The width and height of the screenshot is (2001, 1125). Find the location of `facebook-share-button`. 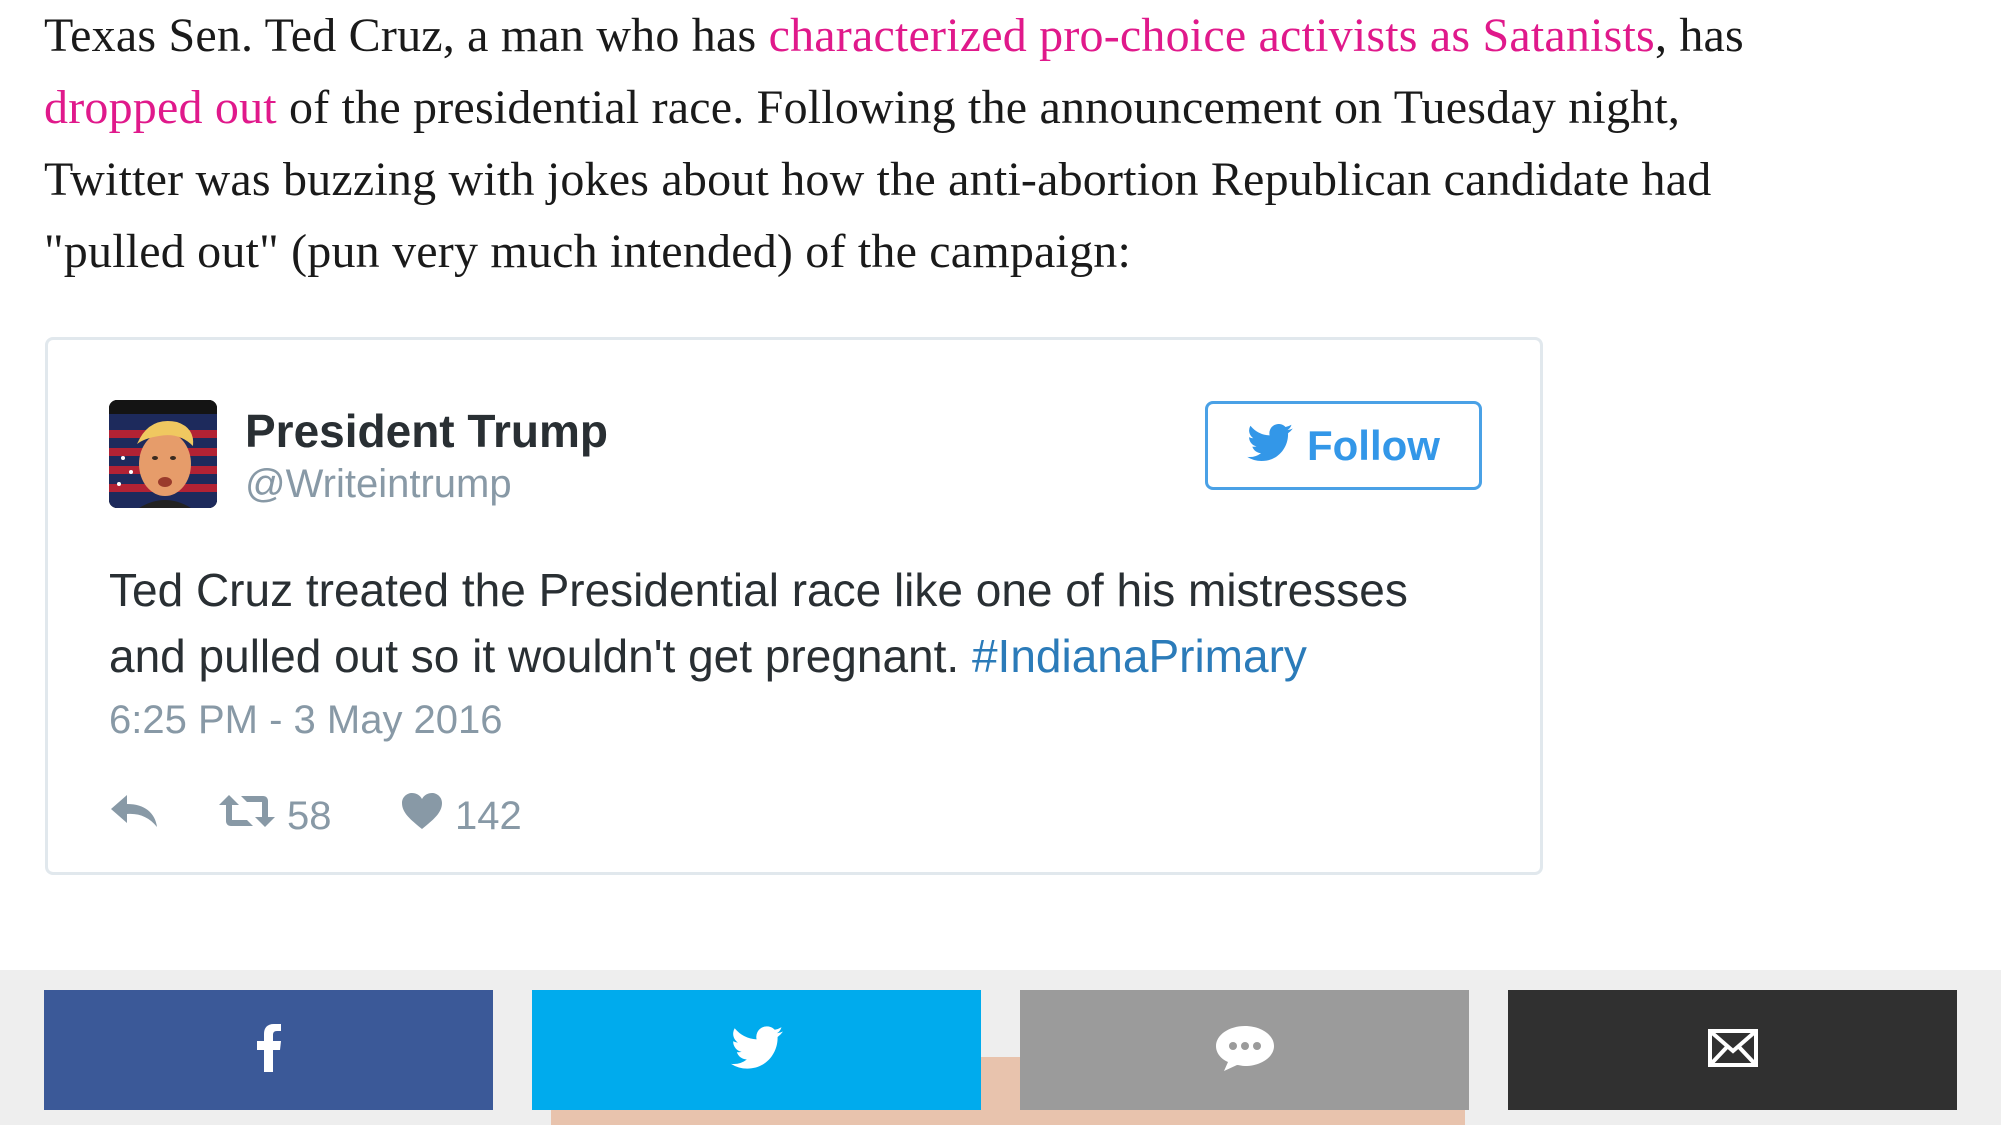

facebook-share-button is located at coordinates (268, 1050).